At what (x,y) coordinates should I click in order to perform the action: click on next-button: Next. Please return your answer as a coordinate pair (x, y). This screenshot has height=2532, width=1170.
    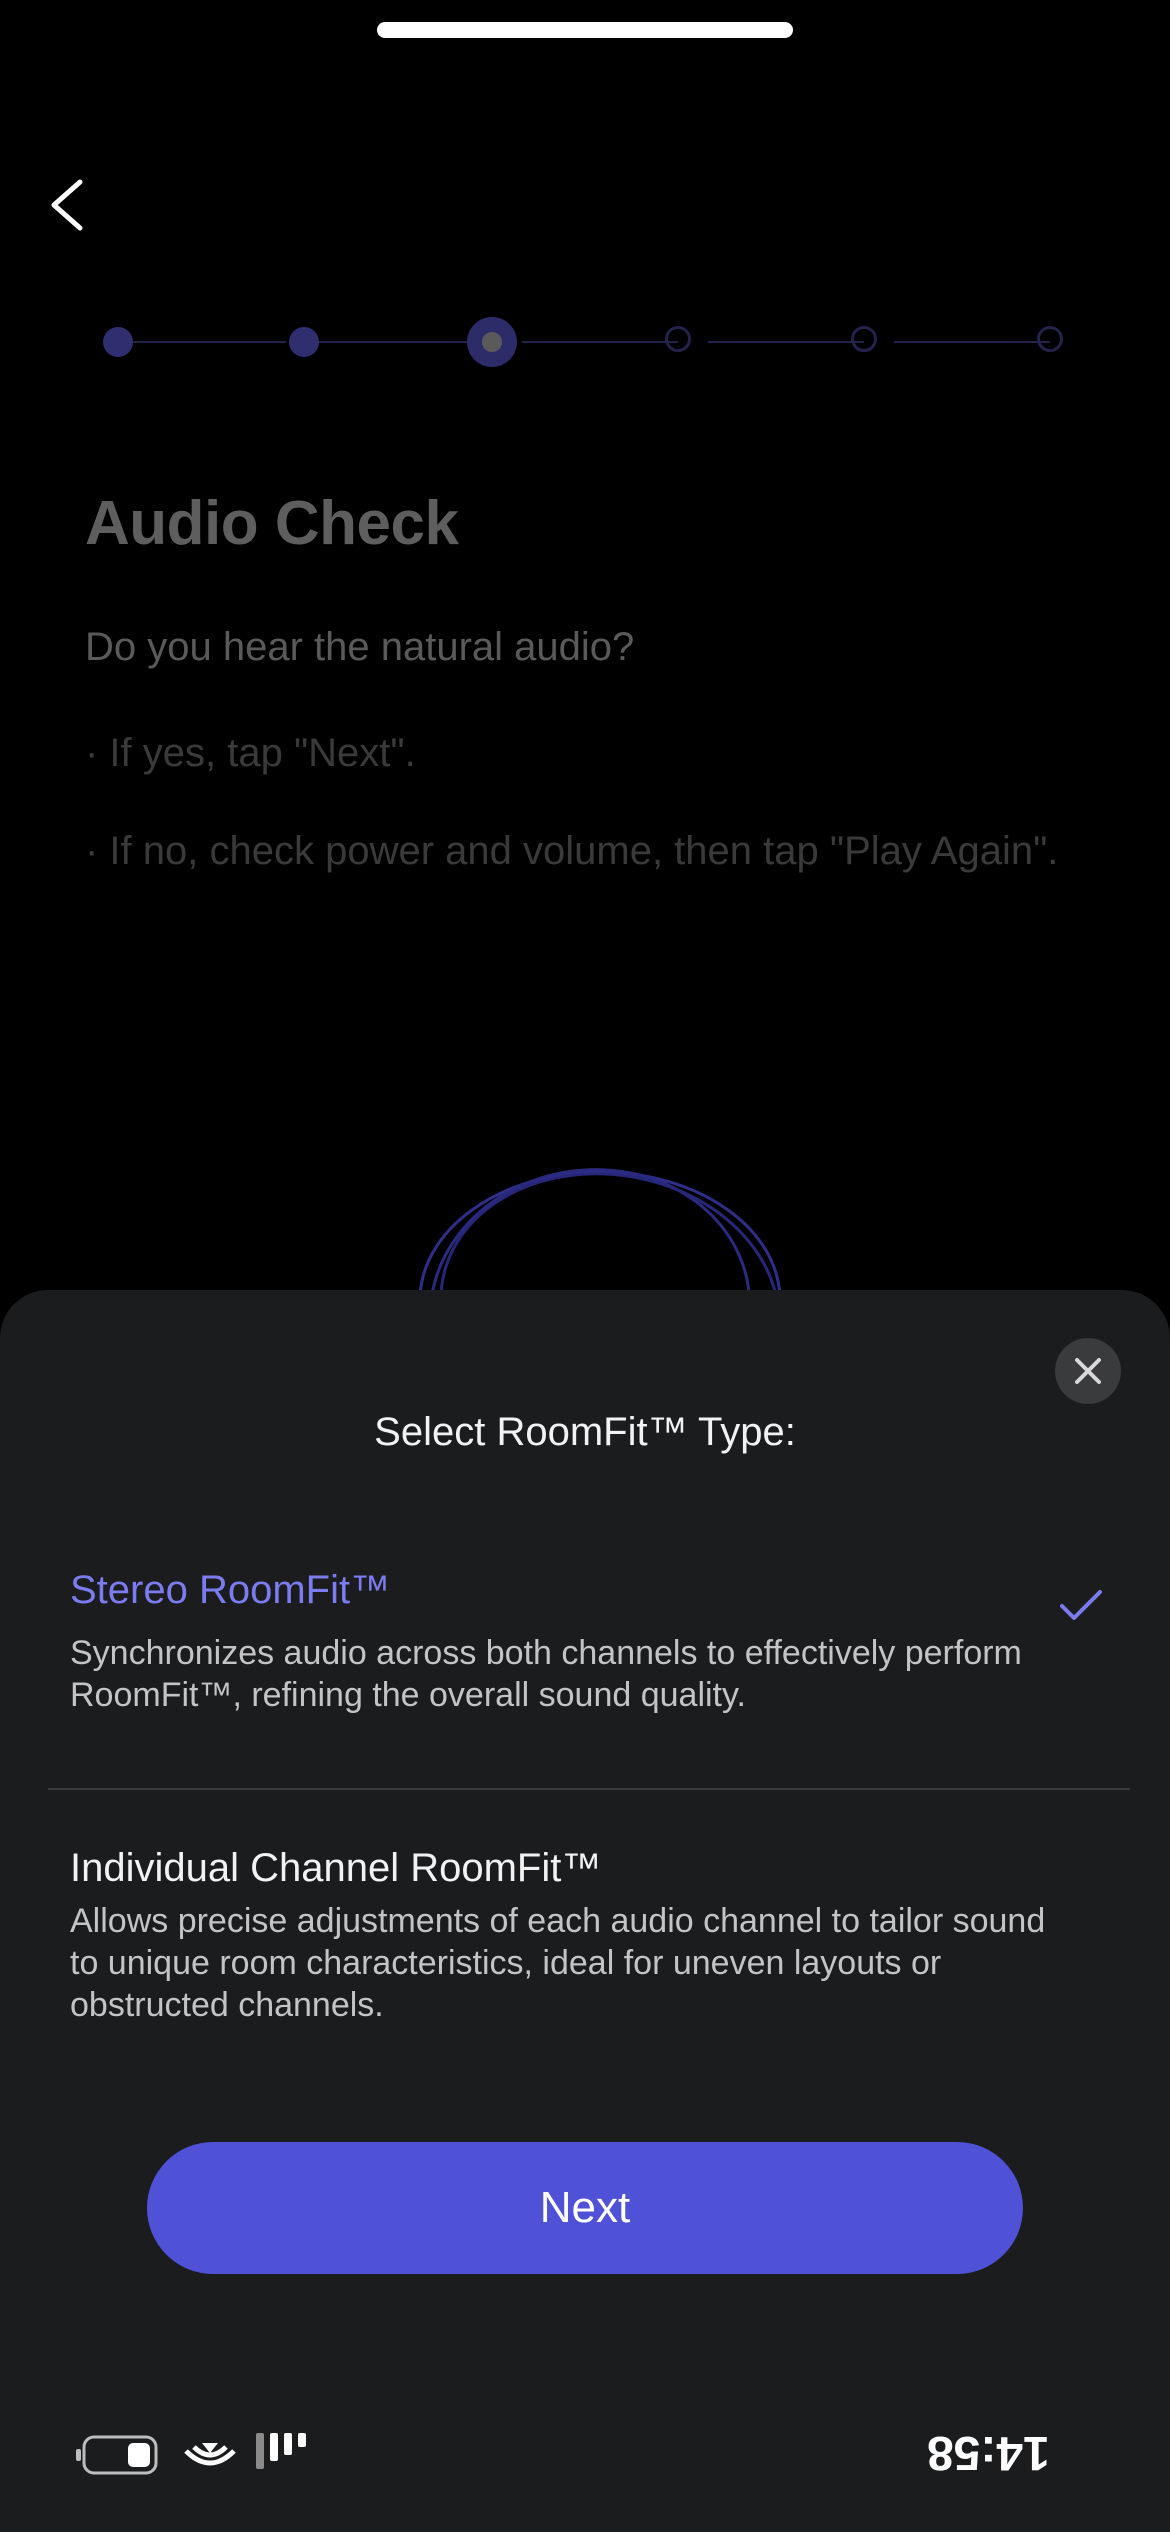
    Looking at the image, I should click on (585, 2208).